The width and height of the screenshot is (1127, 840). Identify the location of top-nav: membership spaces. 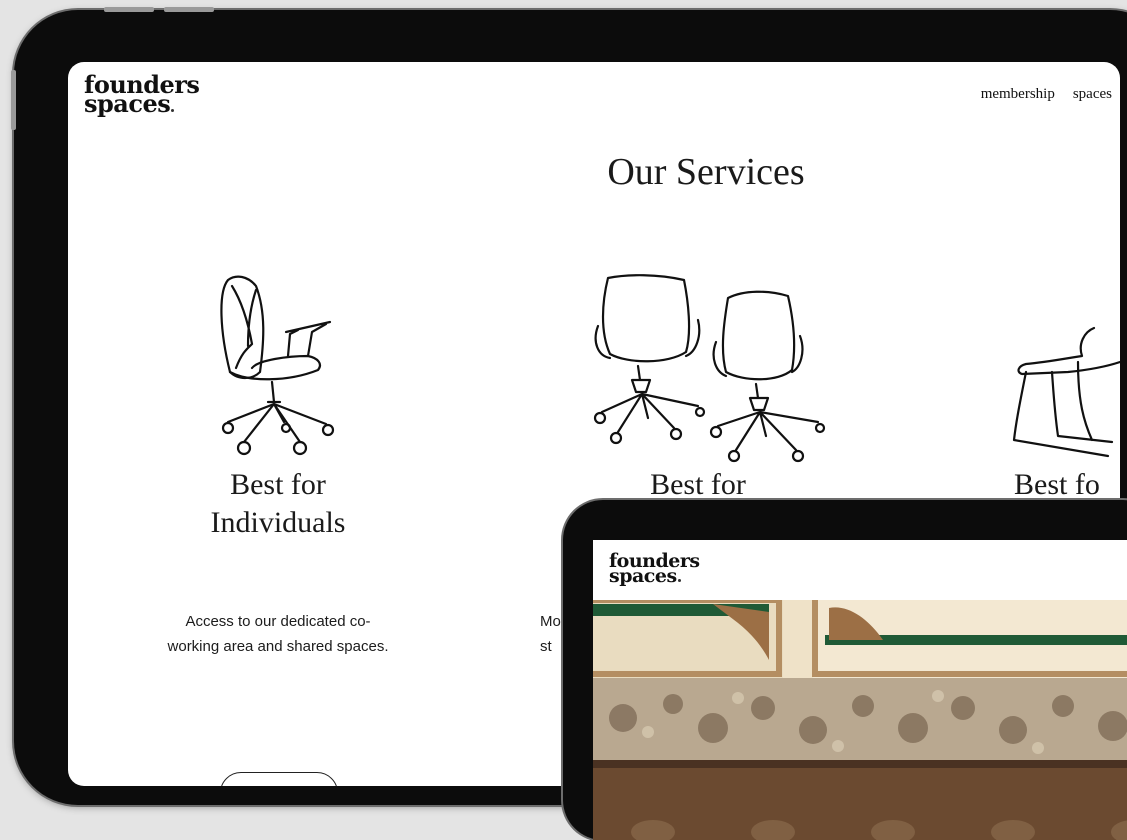
(1046, 94).